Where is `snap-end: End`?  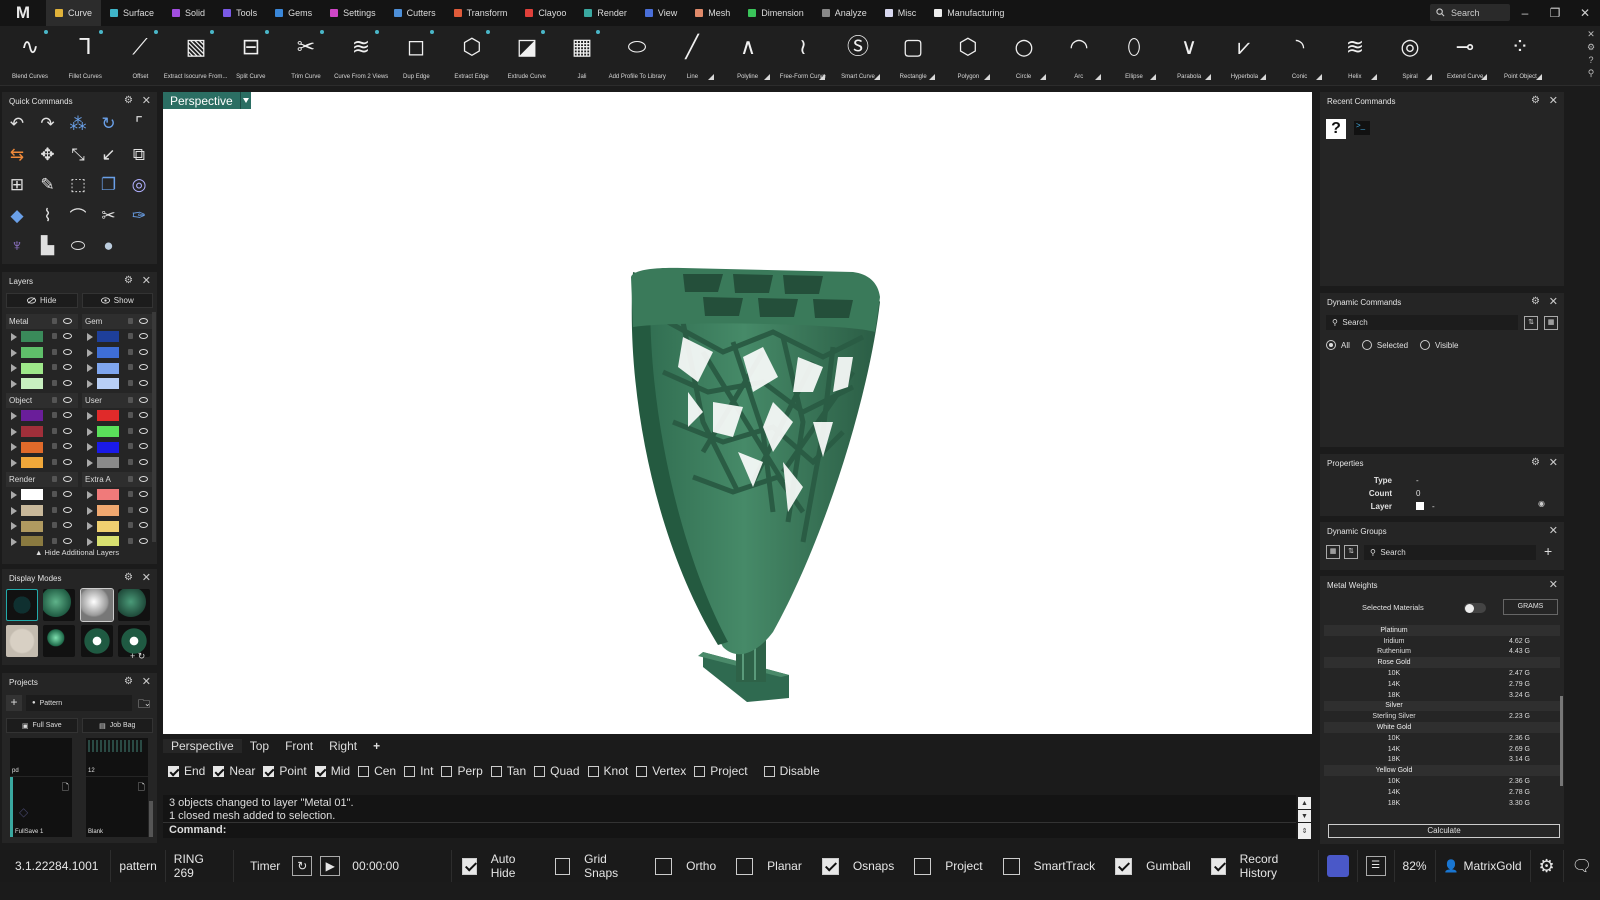
snap-end: End is located at coordinates (186, 771).